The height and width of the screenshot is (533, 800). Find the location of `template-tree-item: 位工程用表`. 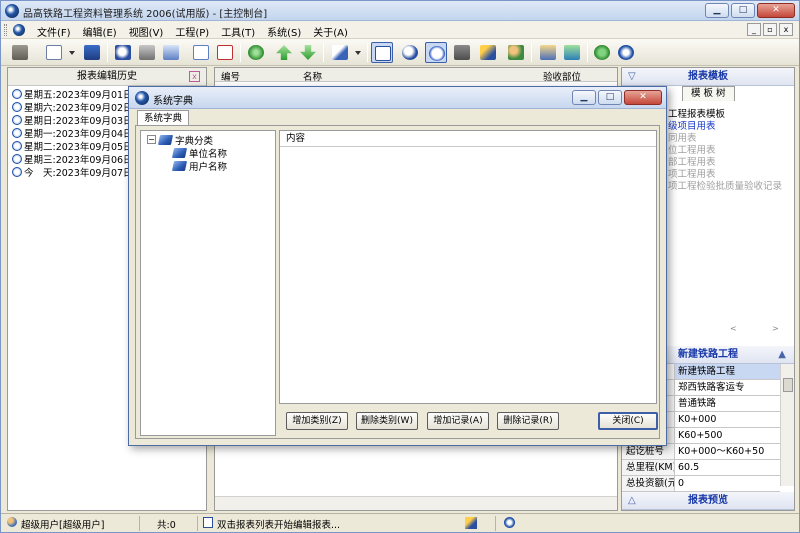

template-tree-item: 位工程用表 is located at coordinates (725, 149).